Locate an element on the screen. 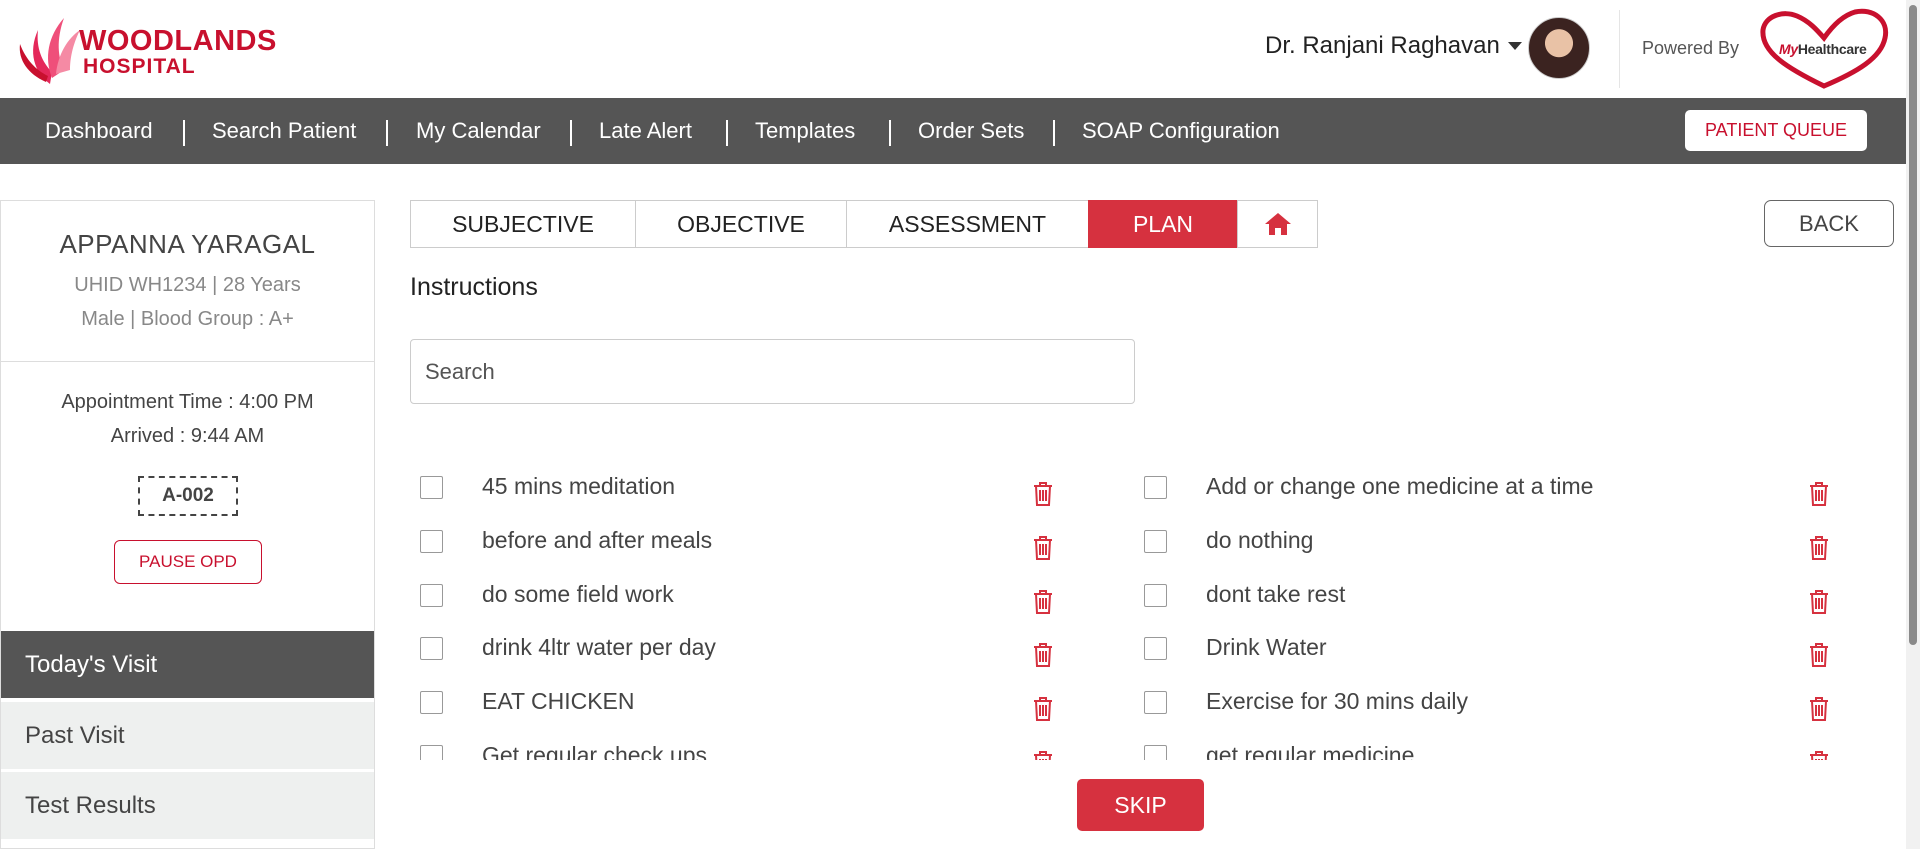 The height and width of the screenshot is (849, 1920). nav-my-calendar: My Calendar is located at coordinates (478, 131).